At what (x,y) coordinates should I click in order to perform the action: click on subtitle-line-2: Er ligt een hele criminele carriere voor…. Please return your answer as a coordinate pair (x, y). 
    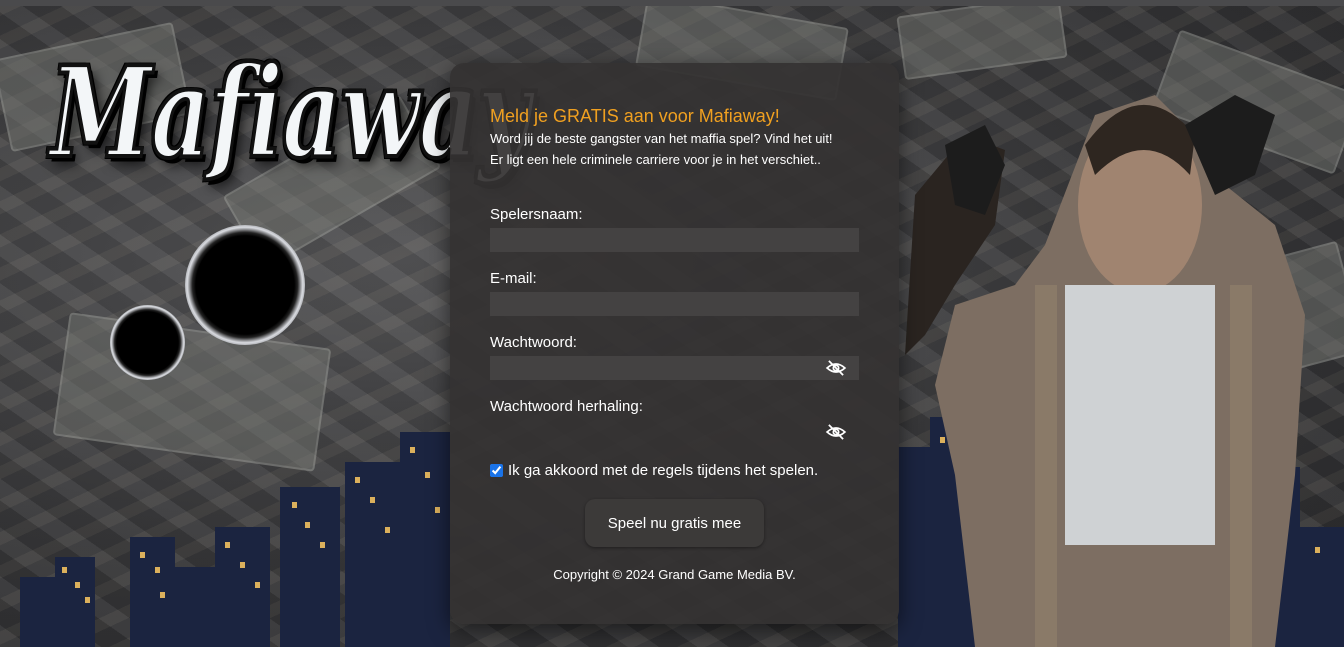
    Looking at the image, I should click on (655, 159).